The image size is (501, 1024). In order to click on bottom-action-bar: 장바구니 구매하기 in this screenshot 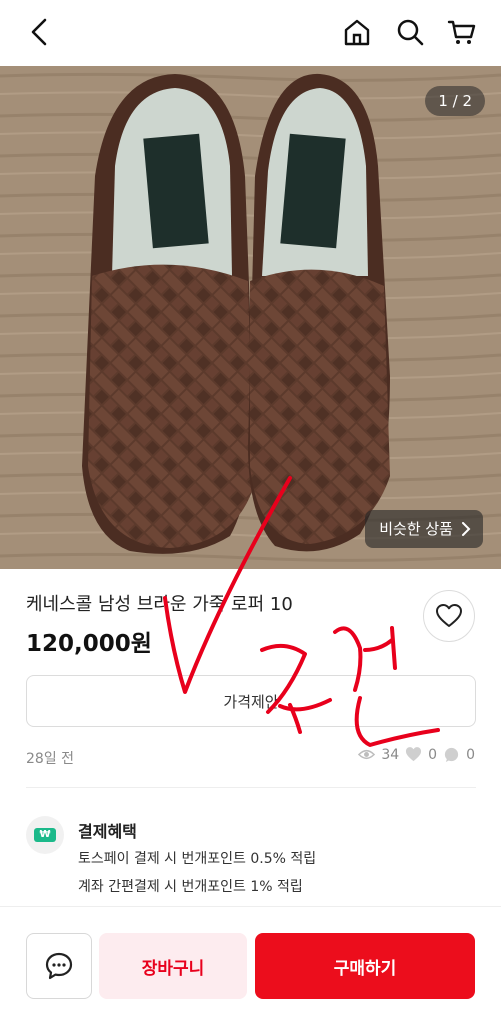, I will do `click(250, 965)`.